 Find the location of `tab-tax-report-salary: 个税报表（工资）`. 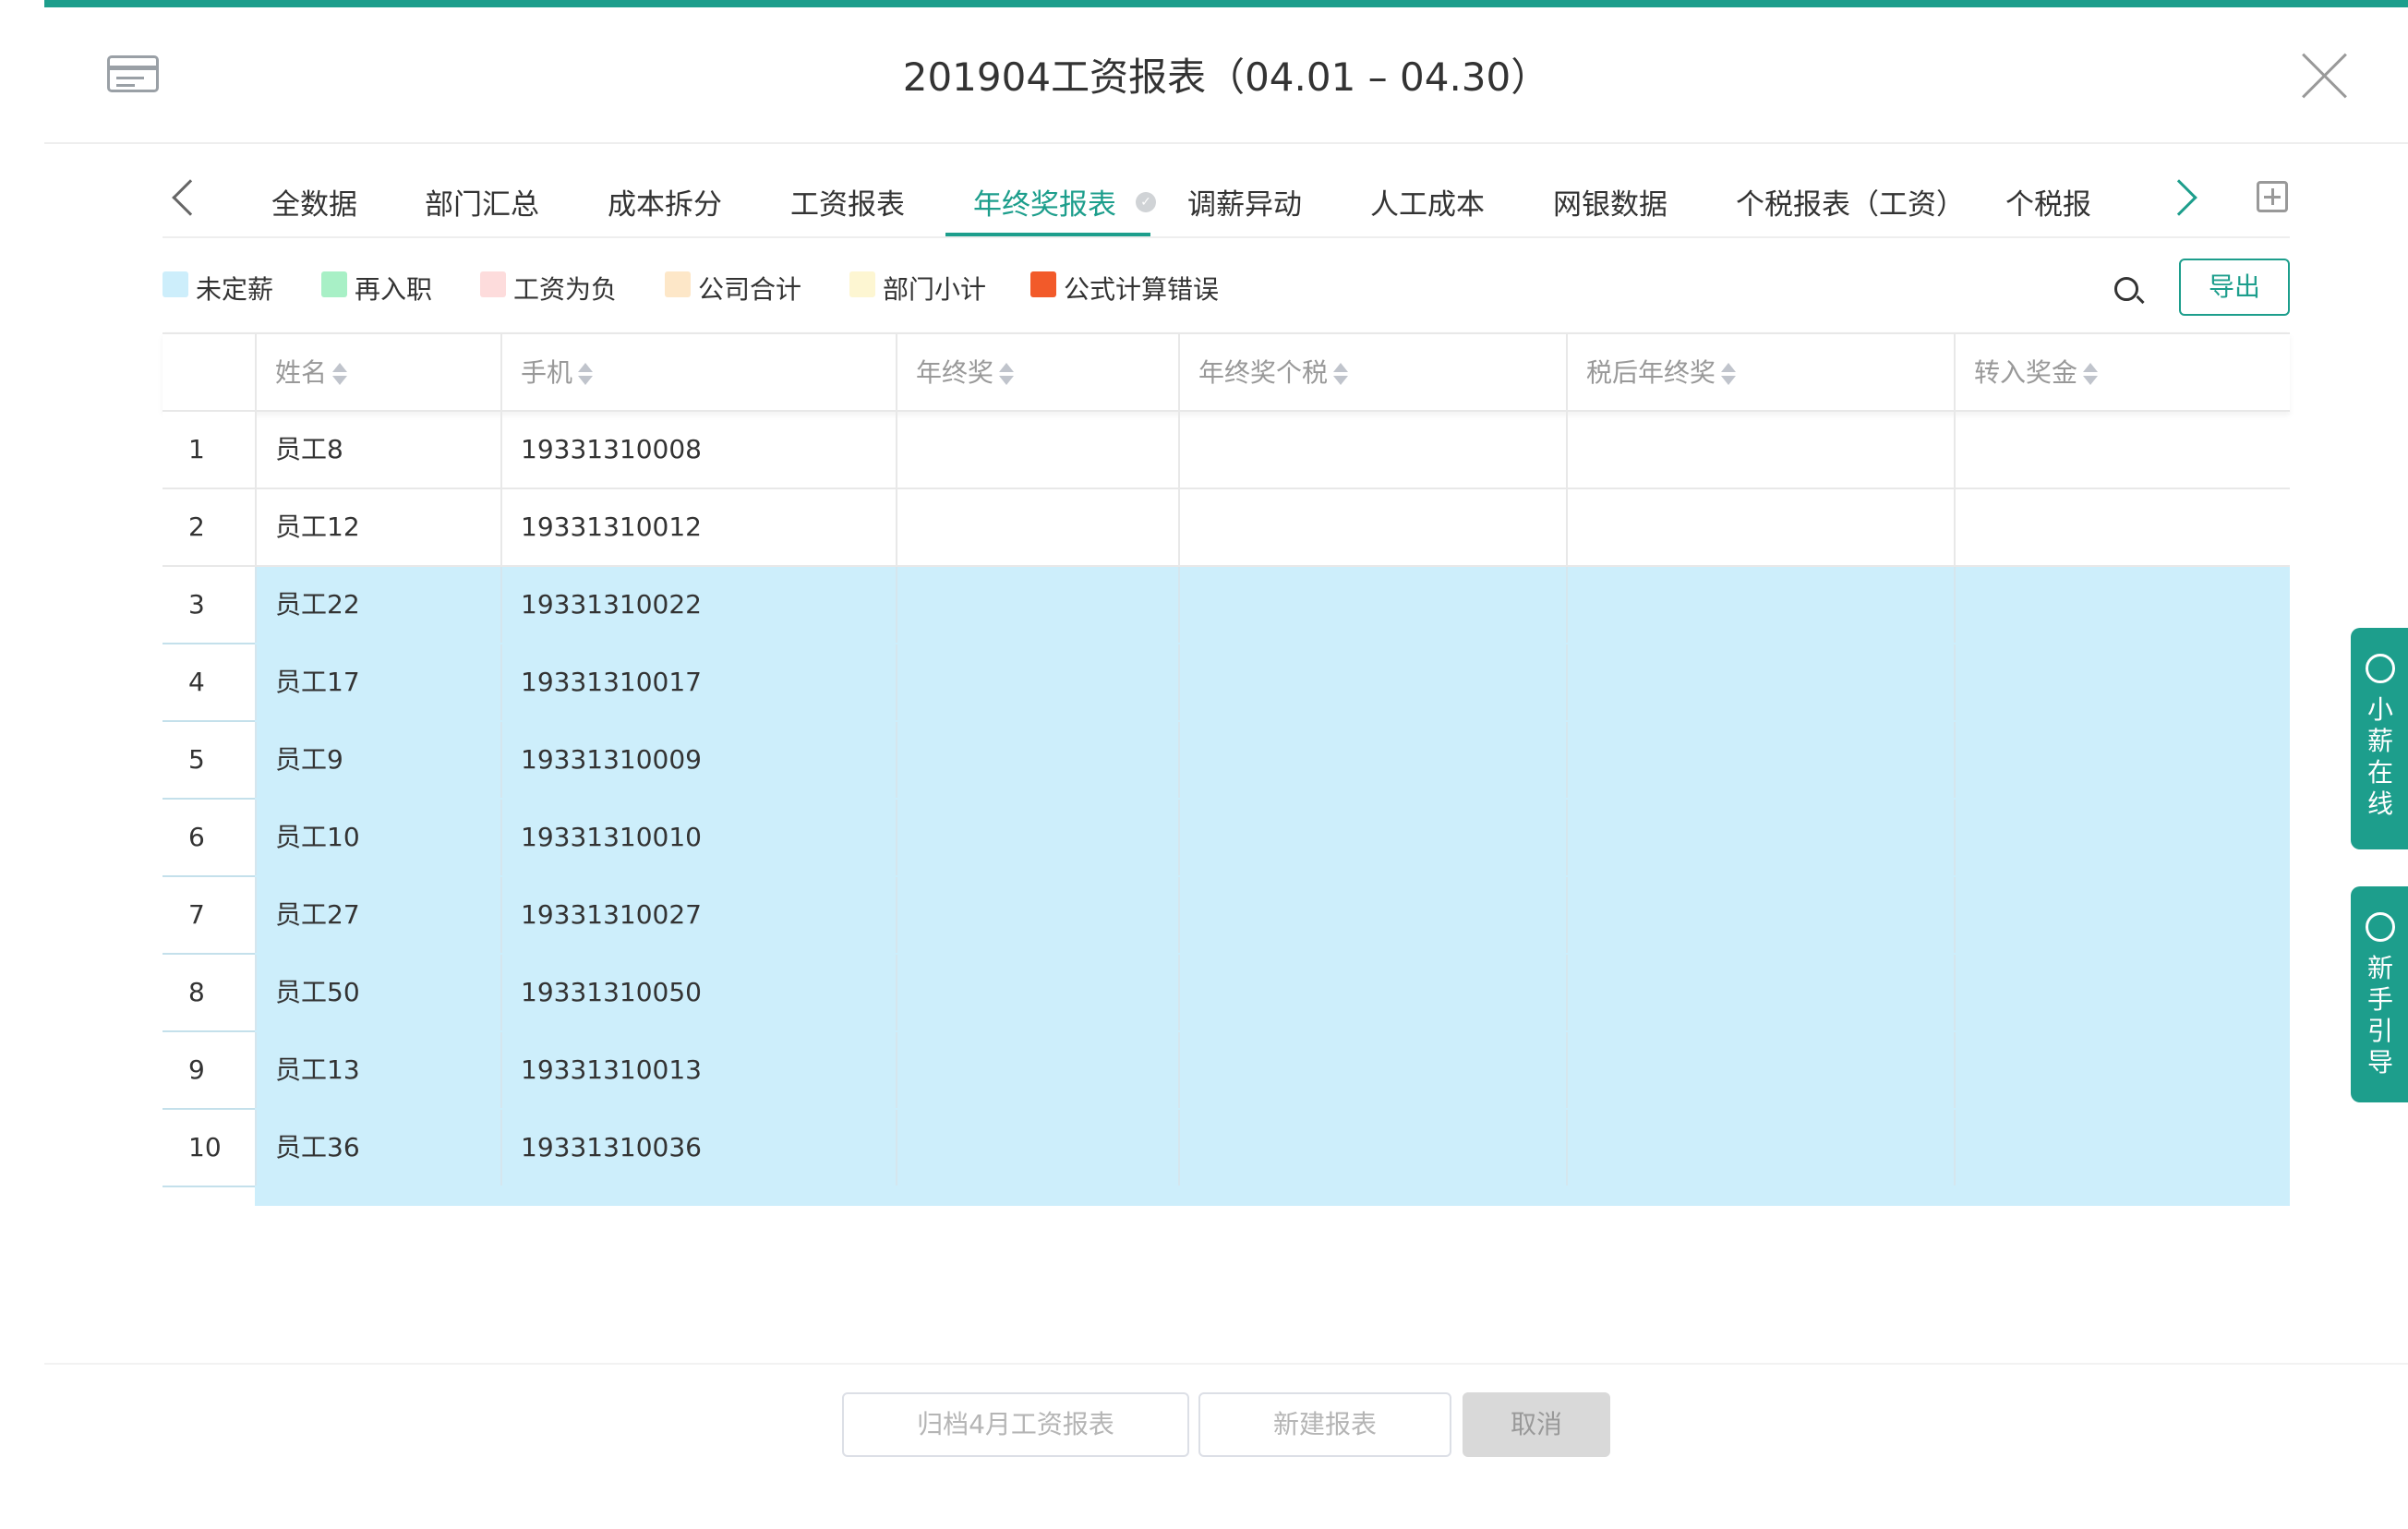

tab-tax-report-salary: 个税报表（工资） is located at coordinates (1850, 202).